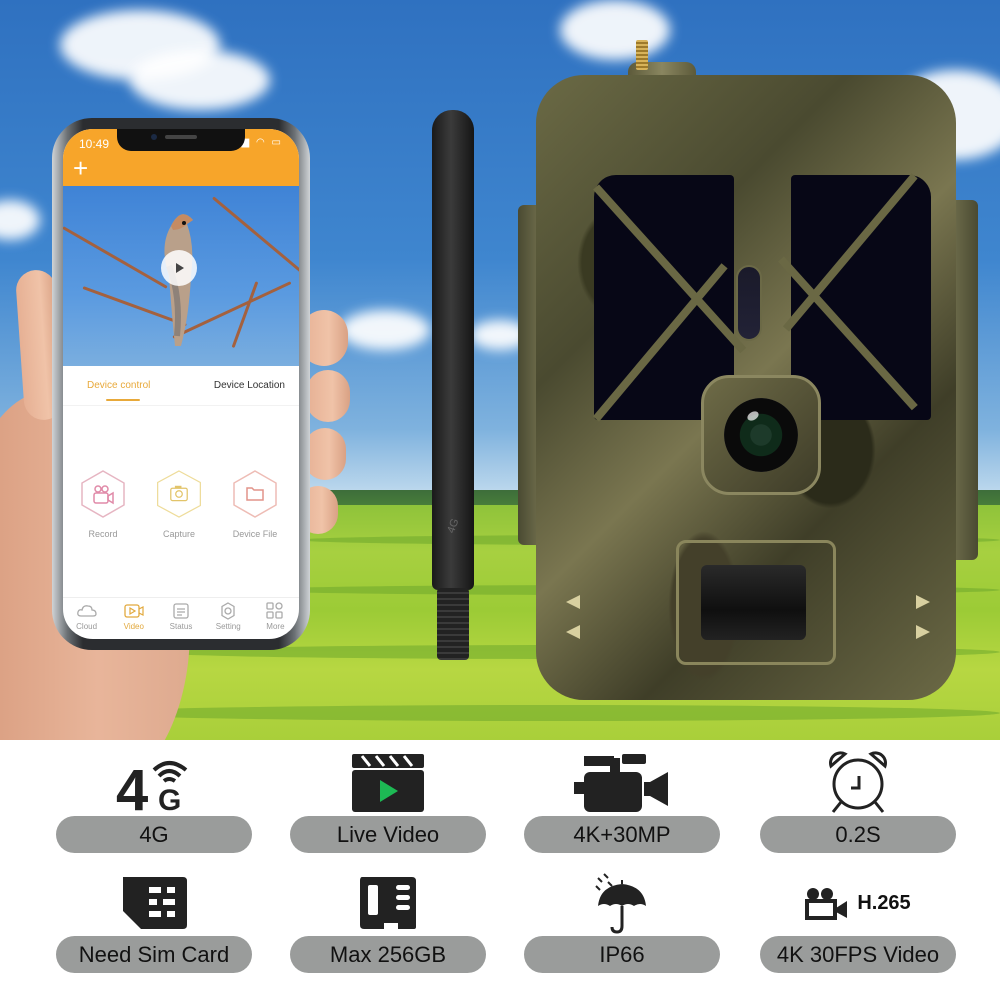 The width and height of the screenshot is (1000, 1000). What do you see at coordinates (884, 902) in the screenshot?
I see `h265-codec-label: H.265` at bounding box center [884, 902].